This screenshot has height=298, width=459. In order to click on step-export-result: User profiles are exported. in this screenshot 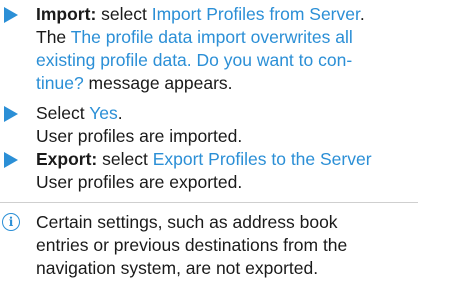, I will do `click(139, 182)`.